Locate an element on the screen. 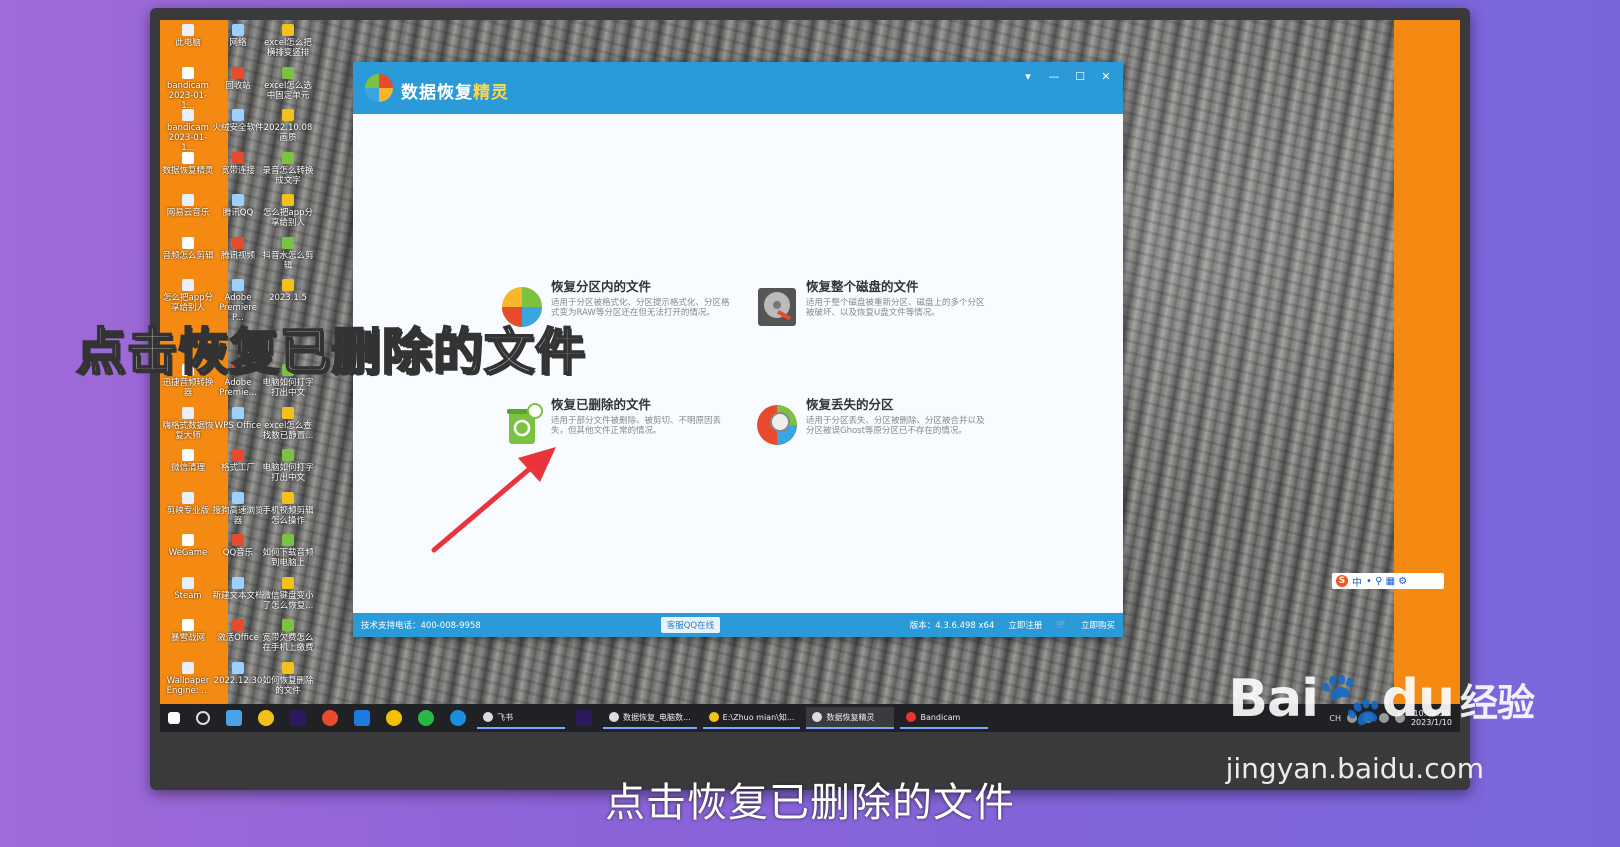  desktop-icon: 网络 is located at coordinates (238, 36).